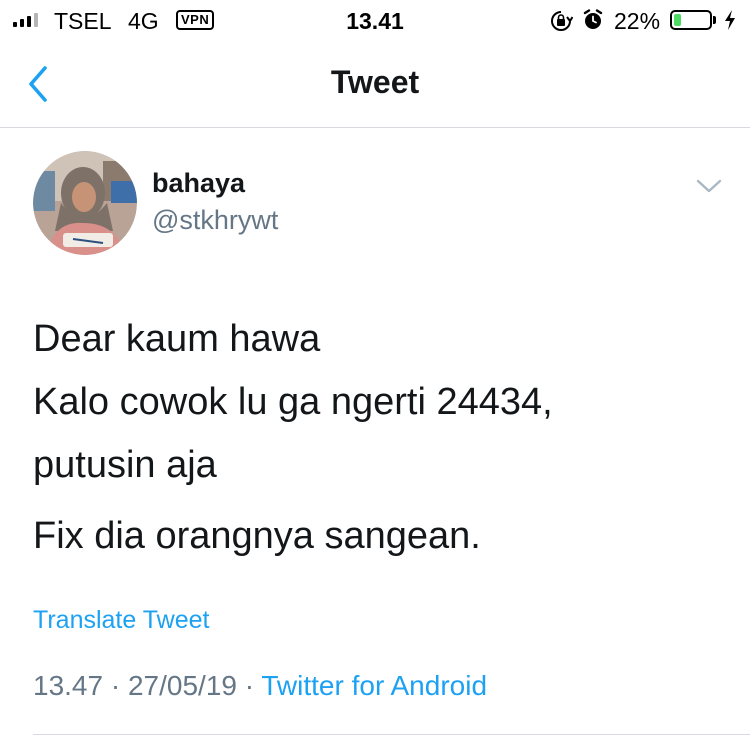 Image resolution: width=750 pixels, height=736 pixels. What do you see at coordinates (215, 220) in the screenshot?
I see `username-handle: @stkhrywt` at bounding box center [215, 220].